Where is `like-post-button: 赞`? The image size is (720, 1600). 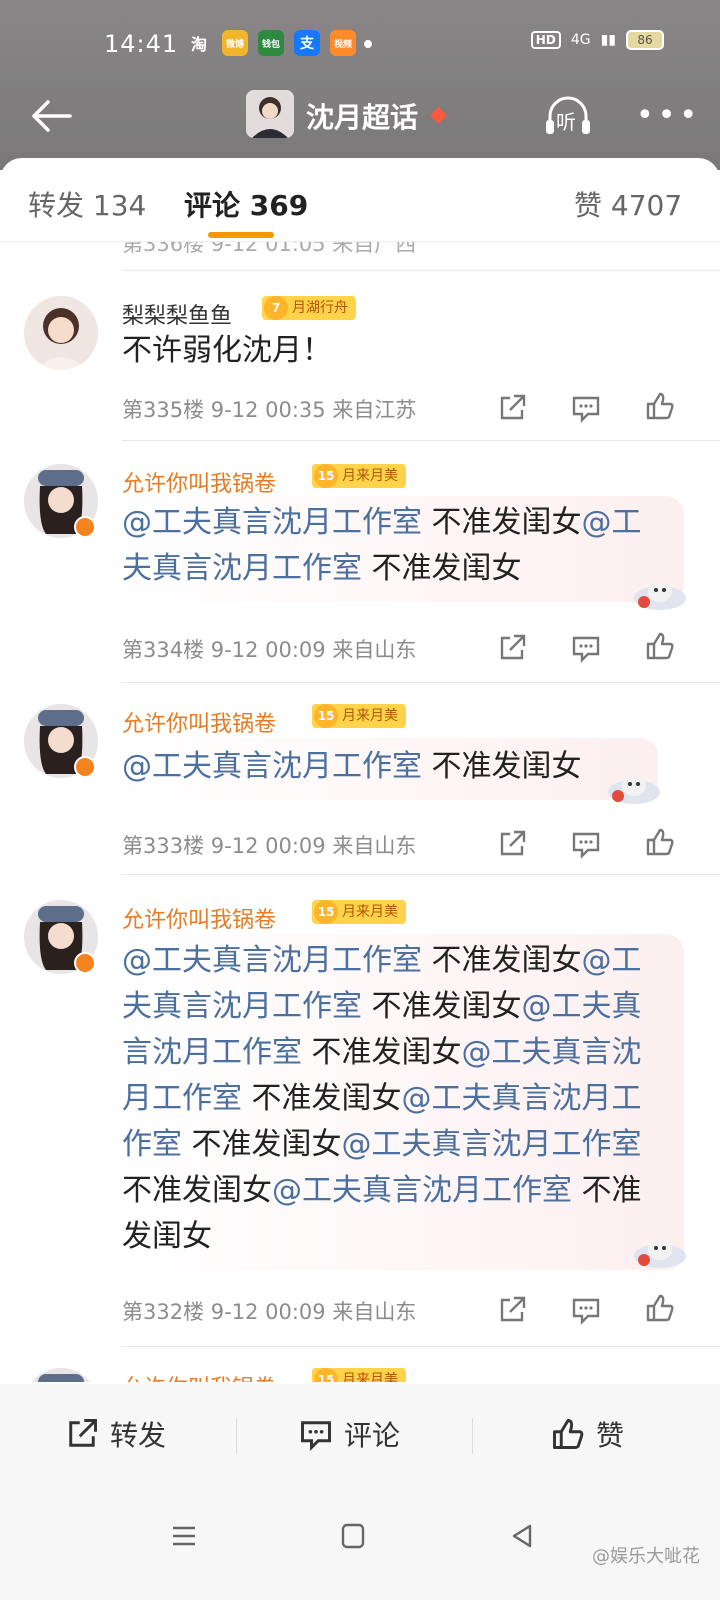 like-post-button: 赞 is located at coordinates (587, 1434).